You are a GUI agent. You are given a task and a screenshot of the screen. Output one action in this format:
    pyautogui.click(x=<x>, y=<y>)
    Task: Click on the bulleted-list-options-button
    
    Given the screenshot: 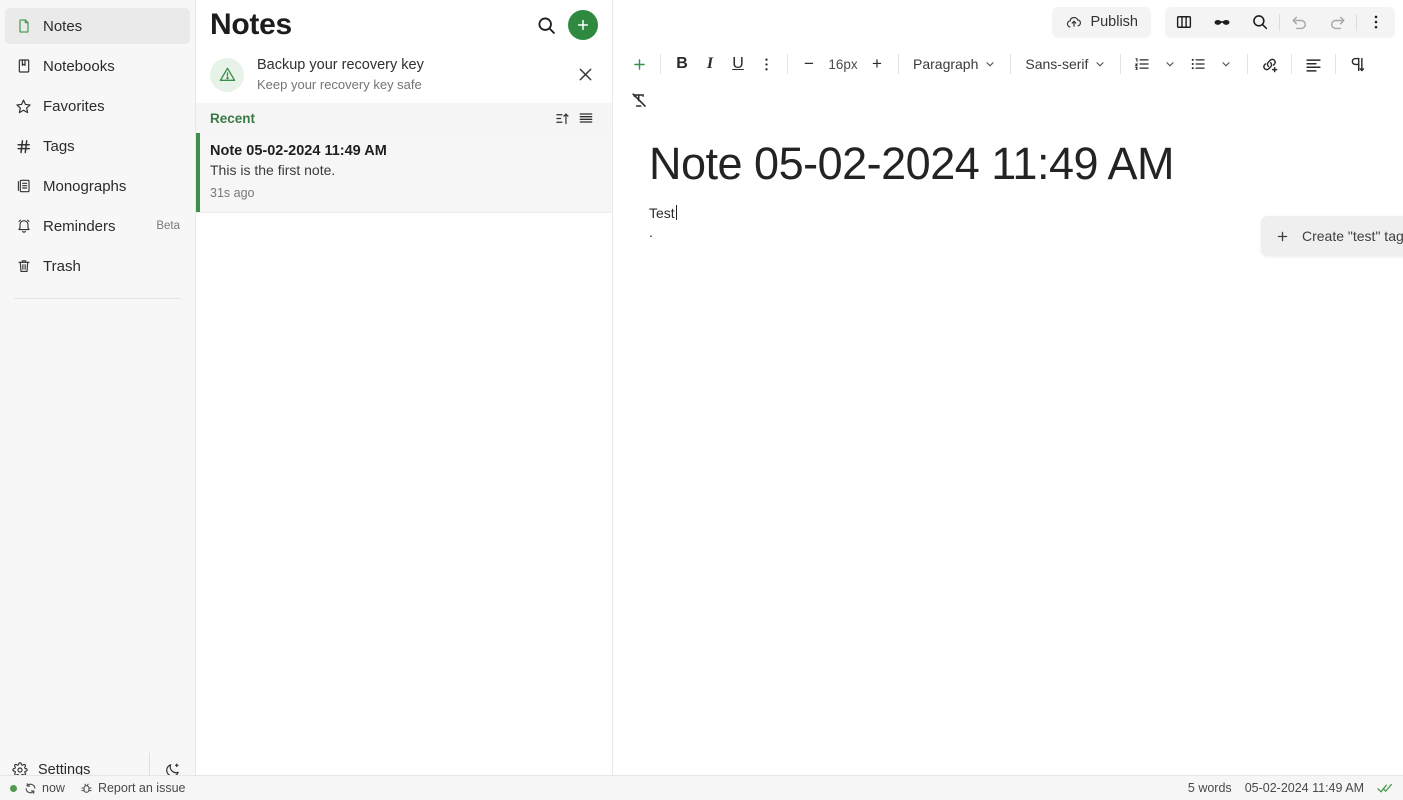 What is the action you would take?
    pyautogui.click(x=1226, y=64)
    